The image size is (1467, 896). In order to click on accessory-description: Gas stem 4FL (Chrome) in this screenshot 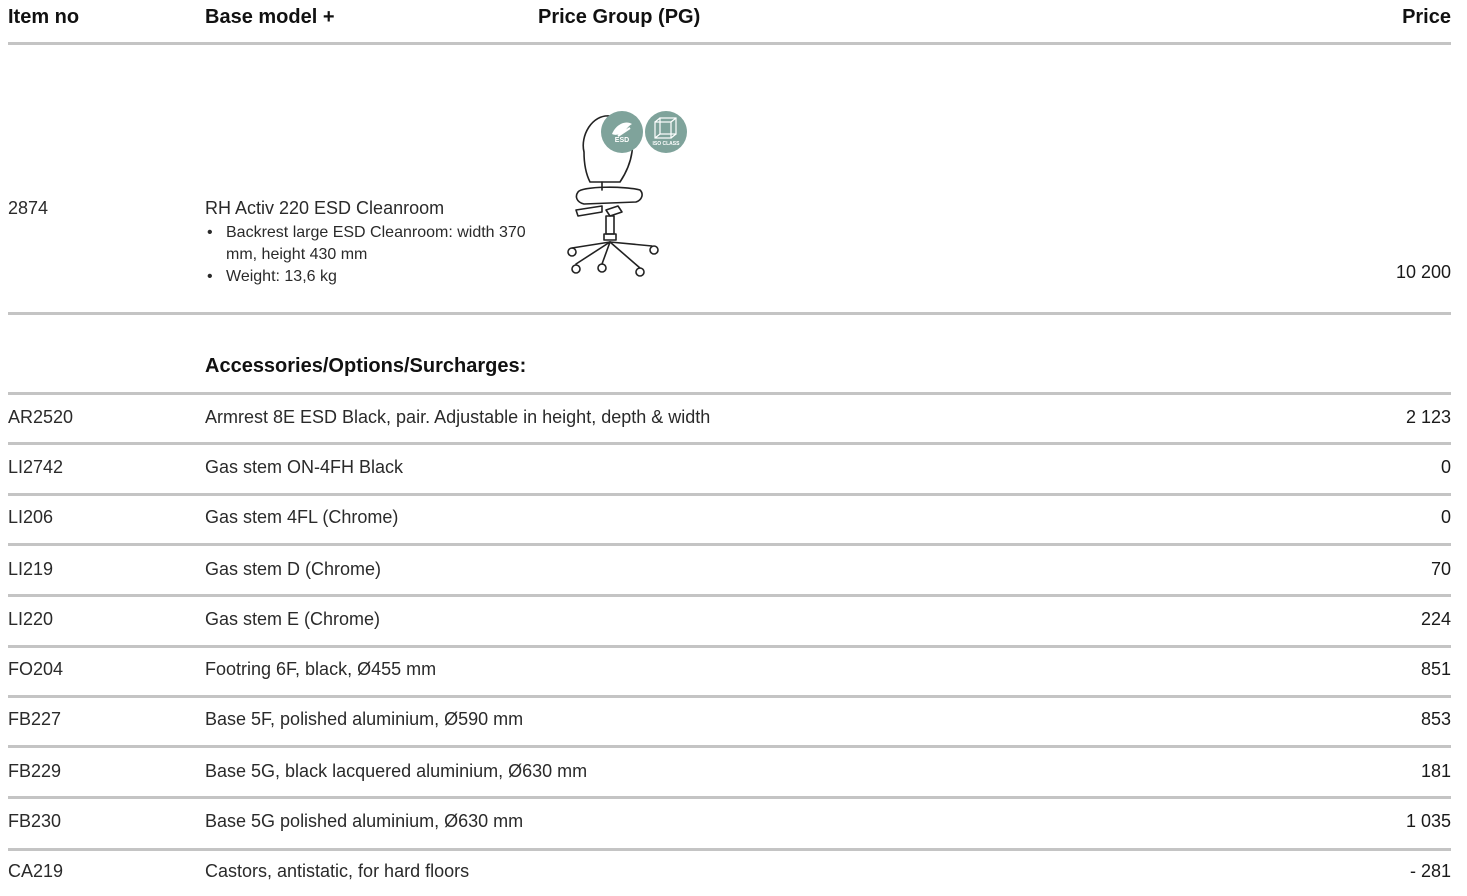, I will do `click(302, 517)`.